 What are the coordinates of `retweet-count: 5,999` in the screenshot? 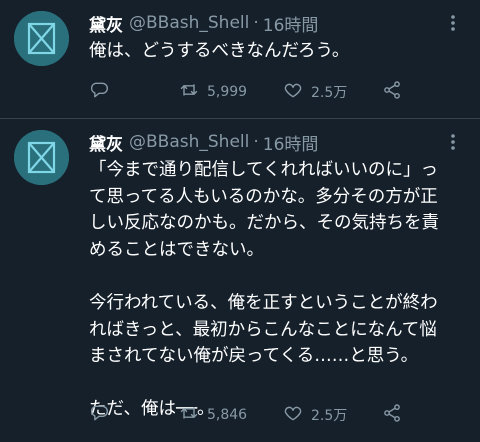 It's located at (227, 92).